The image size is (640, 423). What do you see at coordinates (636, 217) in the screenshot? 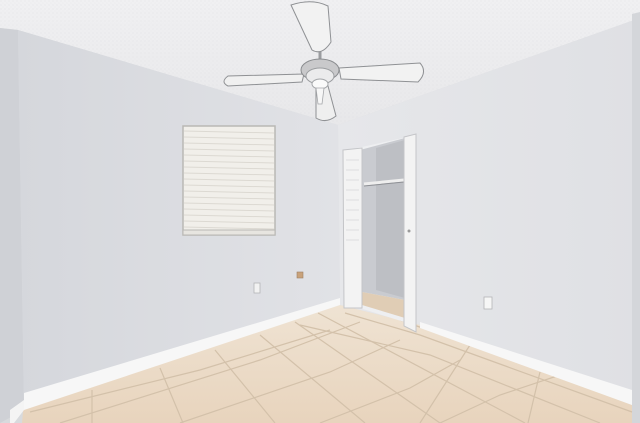
I see `right-edge-wall` at bounding box center [636, 217].